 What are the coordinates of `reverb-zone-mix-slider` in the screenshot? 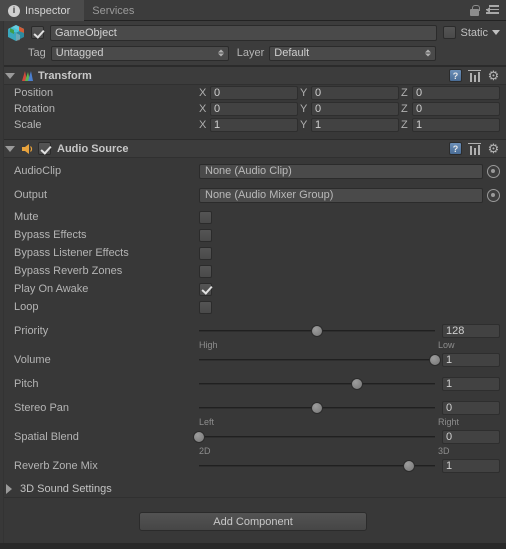 It's located at (317, 466).